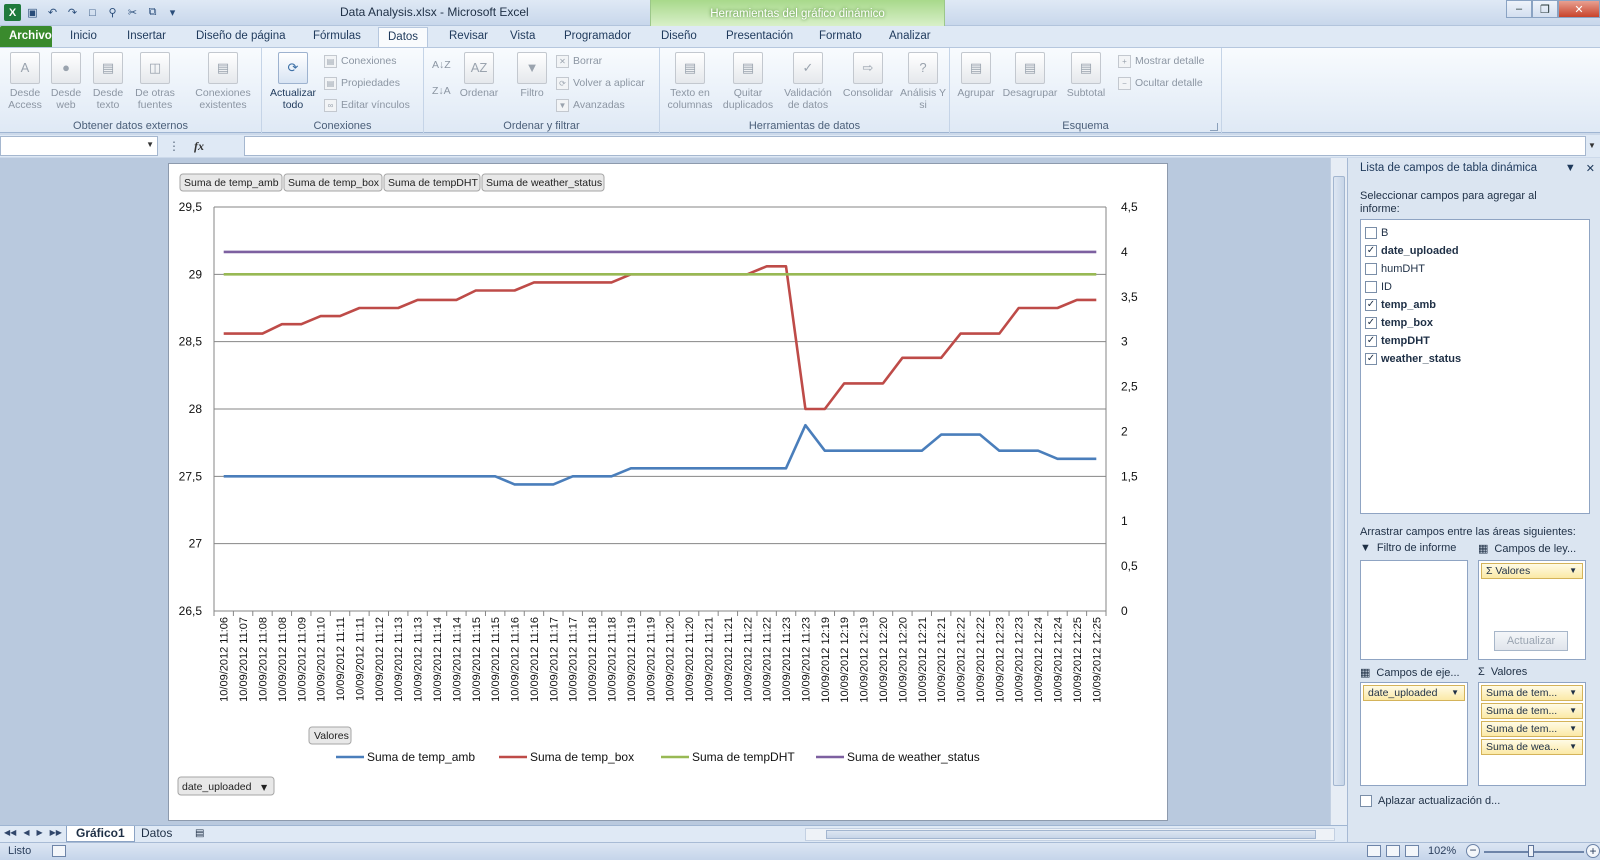 This screenshot has width=1600, height=860. What do you see at coordinates (66, 81) in the screenshot?
I see `desde-web-button: ● Desde web` at bounding box center [66, 81].